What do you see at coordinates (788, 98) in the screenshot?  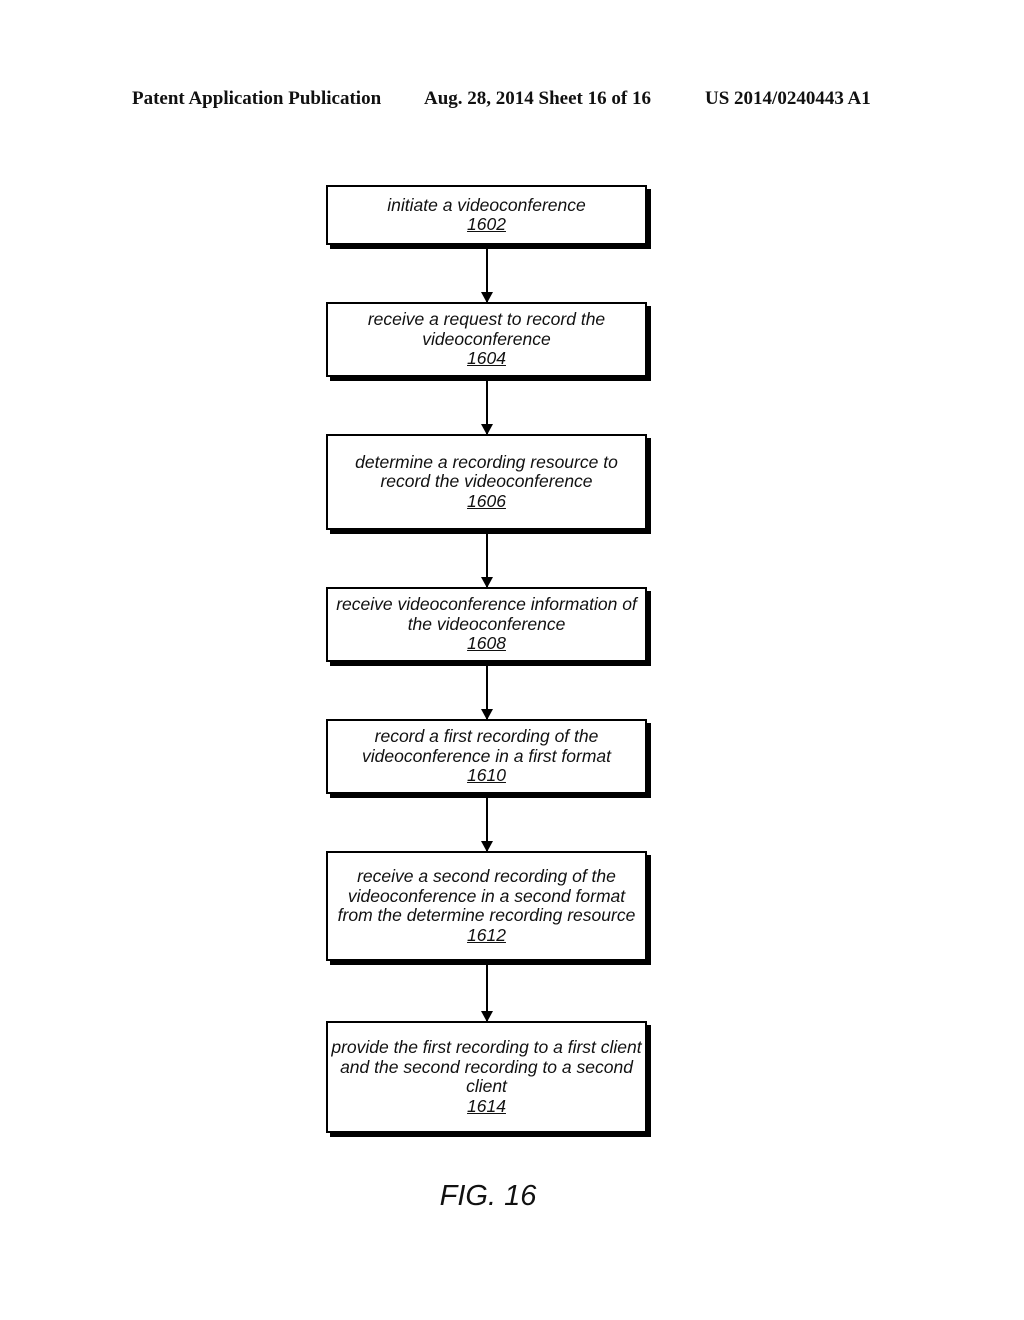 I see `publication-number: US 2014/0240443 A1` at bounding box center [788, 98].